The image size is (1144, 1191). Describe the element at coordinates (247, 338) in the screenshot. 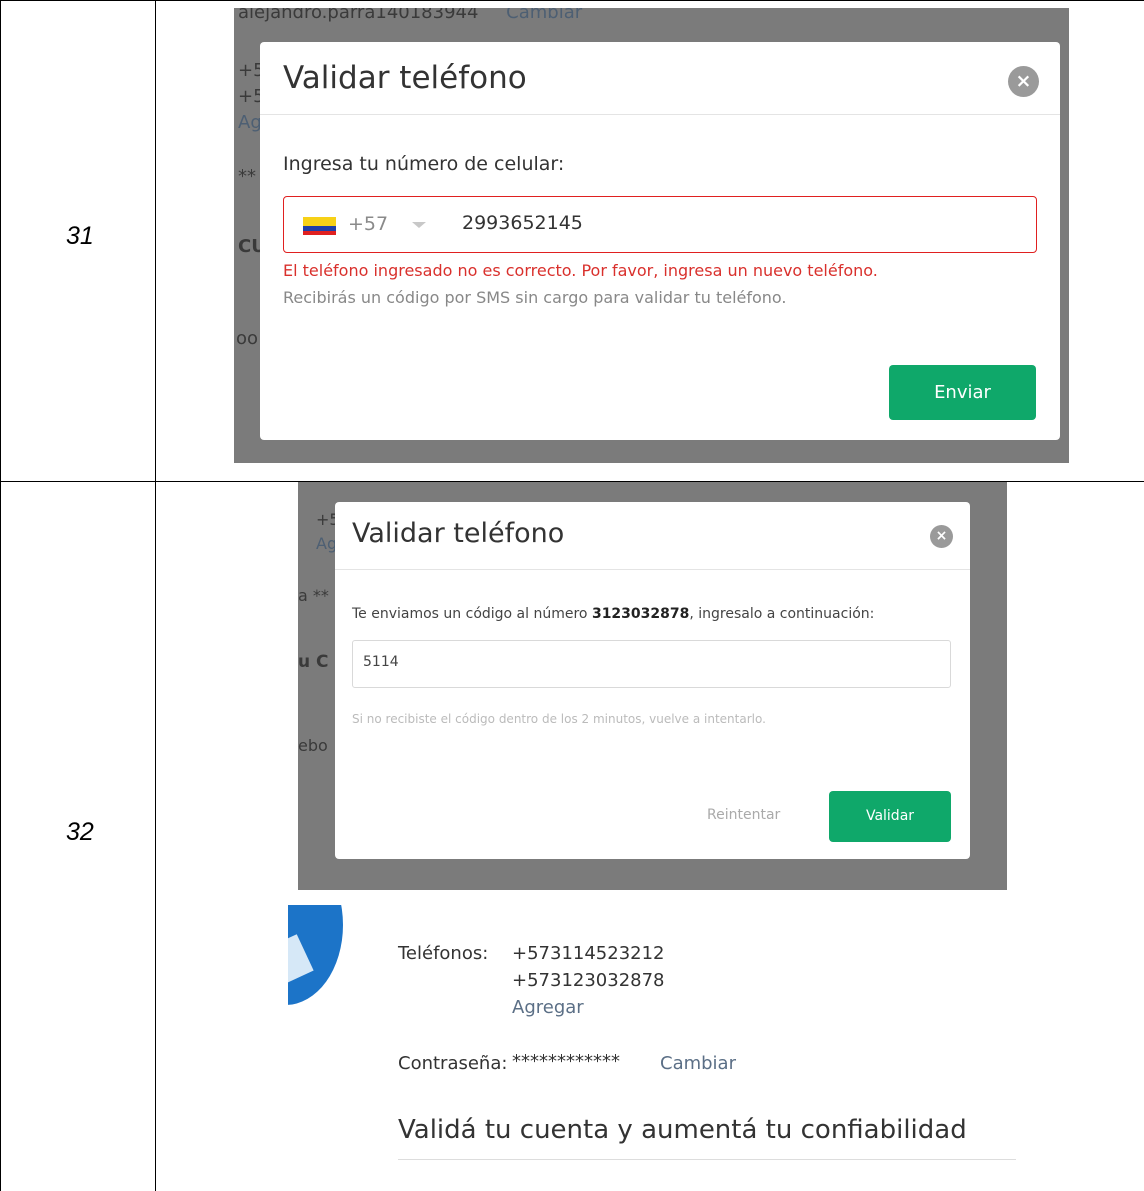

I see `background-fragment: oo` at that location.